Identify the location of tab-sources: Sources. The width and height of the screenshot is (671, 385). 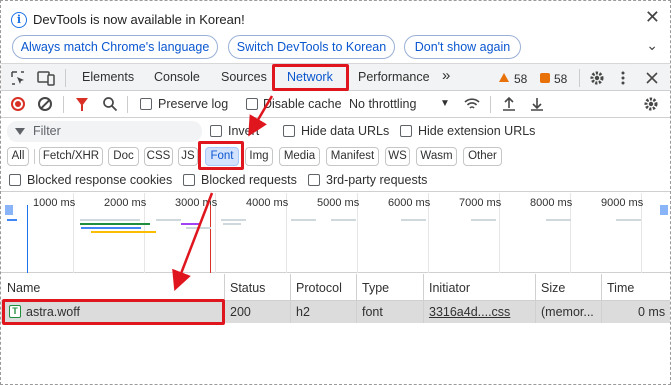
(244, 77).